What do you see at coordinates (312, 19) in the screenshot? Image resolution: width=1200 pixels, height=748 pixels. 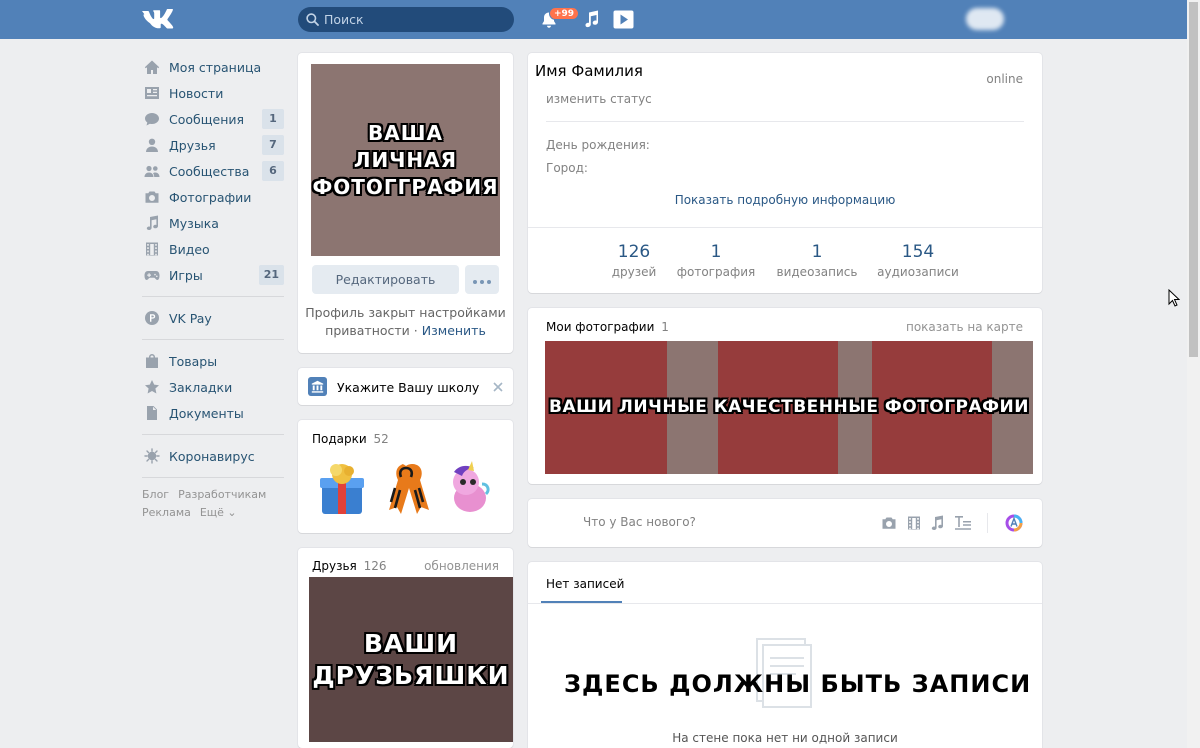 I see `search-icon` at bounding box center [312, 19].